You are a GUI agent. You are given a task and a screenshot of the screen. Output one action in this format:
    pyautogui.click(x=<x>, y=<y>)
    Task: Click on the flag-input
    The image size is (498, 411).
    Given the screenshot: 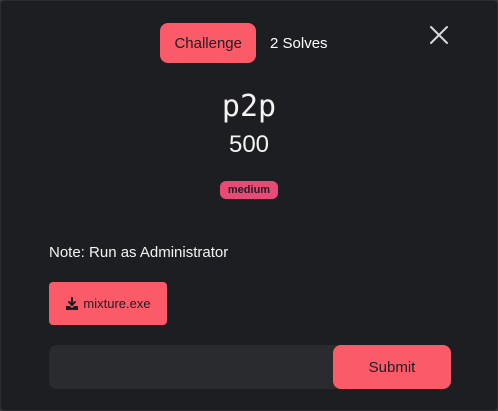 What is the action you would take?
    pyautogui.click(x=195, y=367)
    